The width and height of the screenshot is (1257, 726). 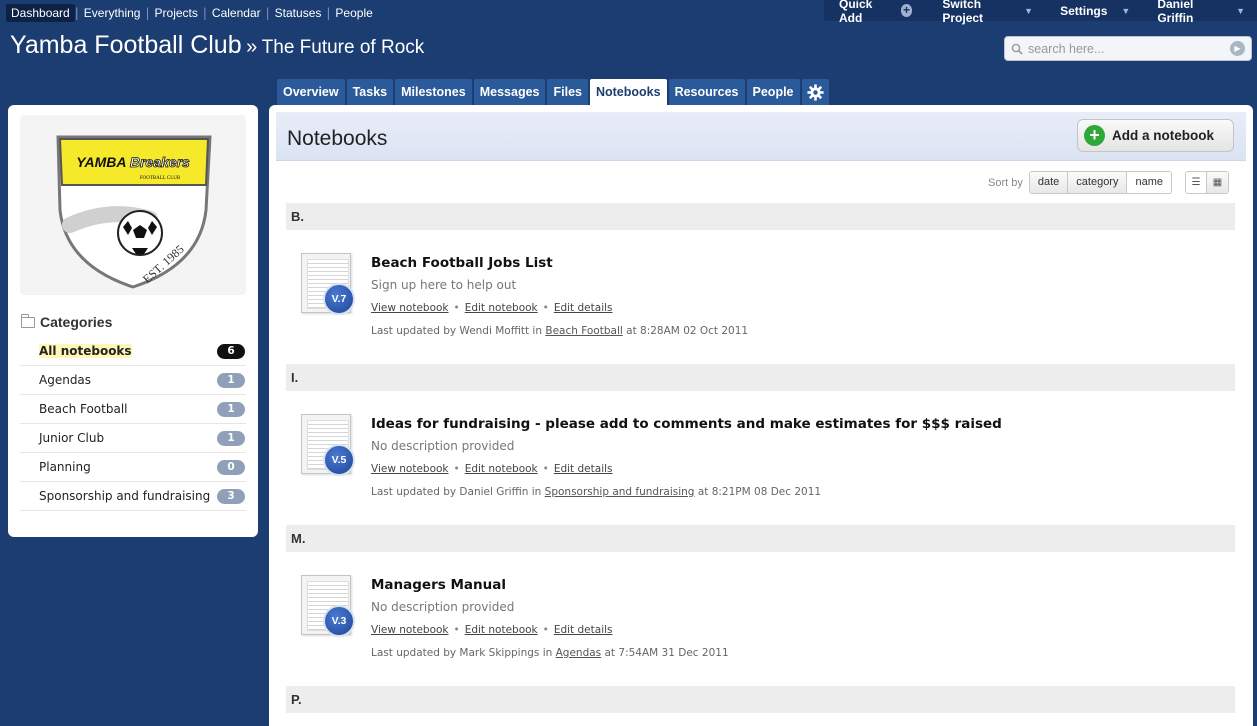 I want to click on grid-view-icon: ▦, so click(x=1218, y=182).